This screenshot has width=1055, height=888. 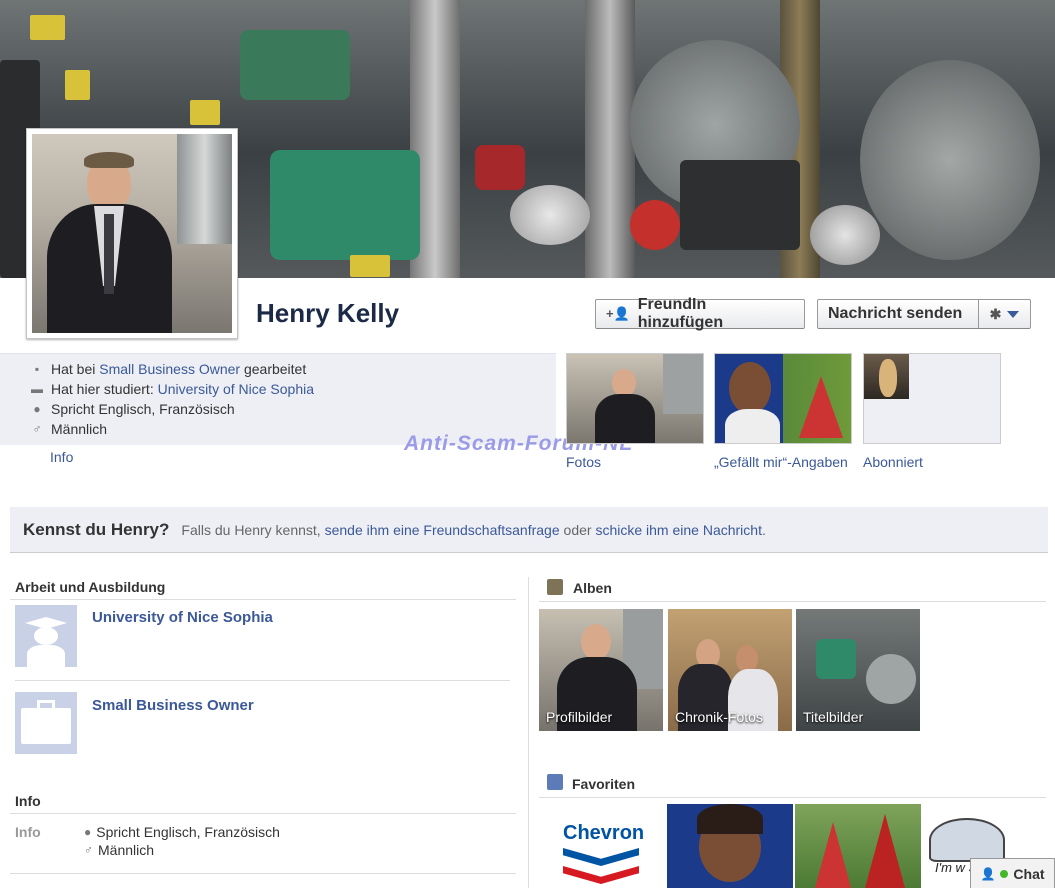 I want to click on languages-row: ● Spricht Englisch, Französisch, so click(x=133, y=409).